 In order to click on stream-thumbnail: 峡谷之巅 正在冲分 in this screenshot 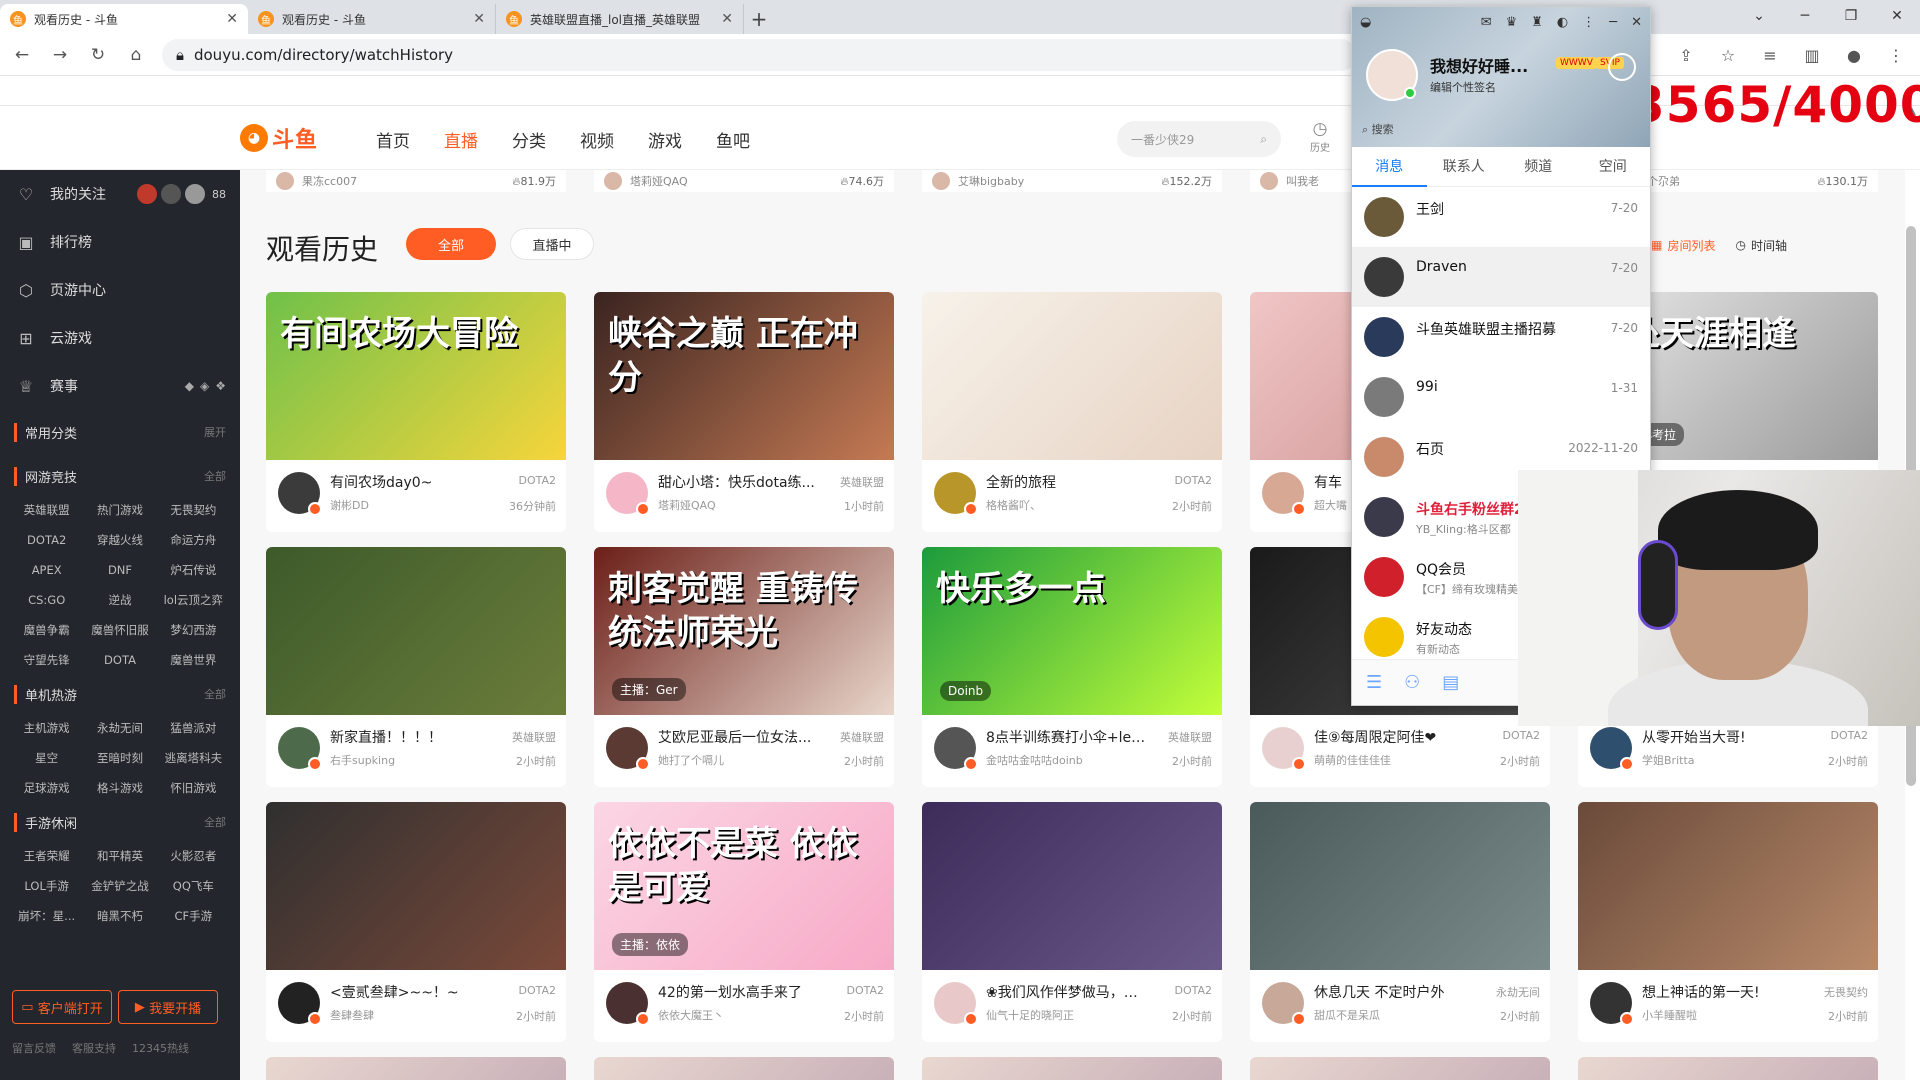, I will do `click(744, 376)`.